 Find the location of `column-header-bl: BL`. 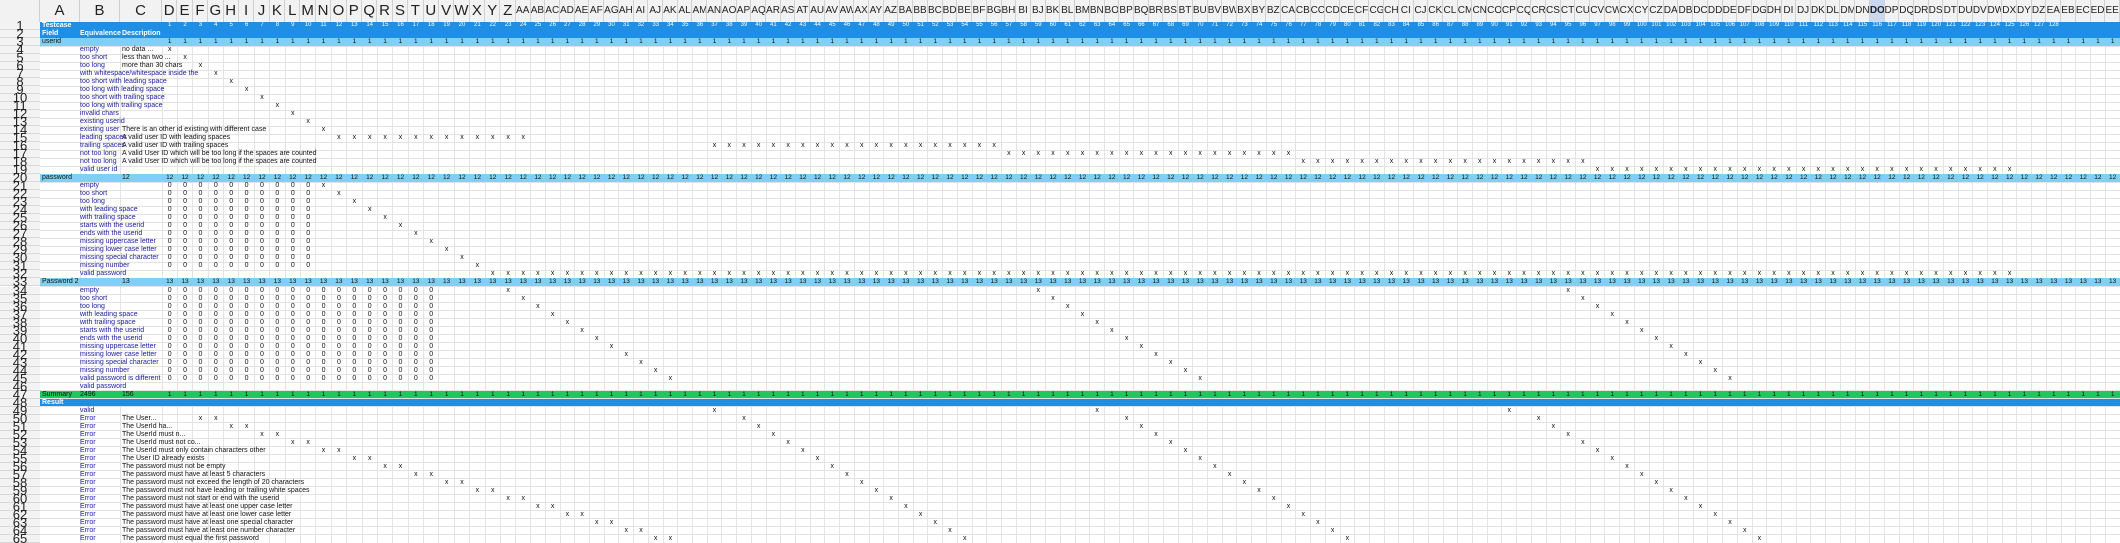

column-header-bl: BL is located at coordinates (1068, 11).